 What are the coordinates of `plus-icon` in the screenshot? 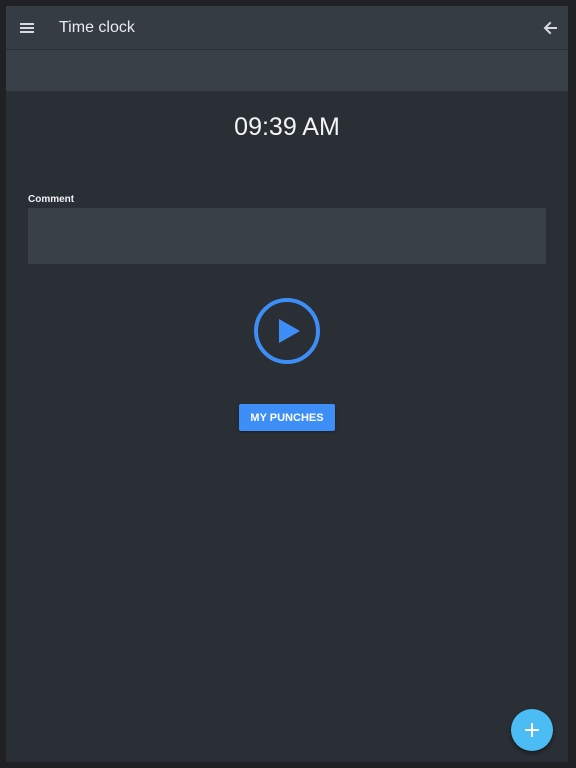 It's located at (532, 730).